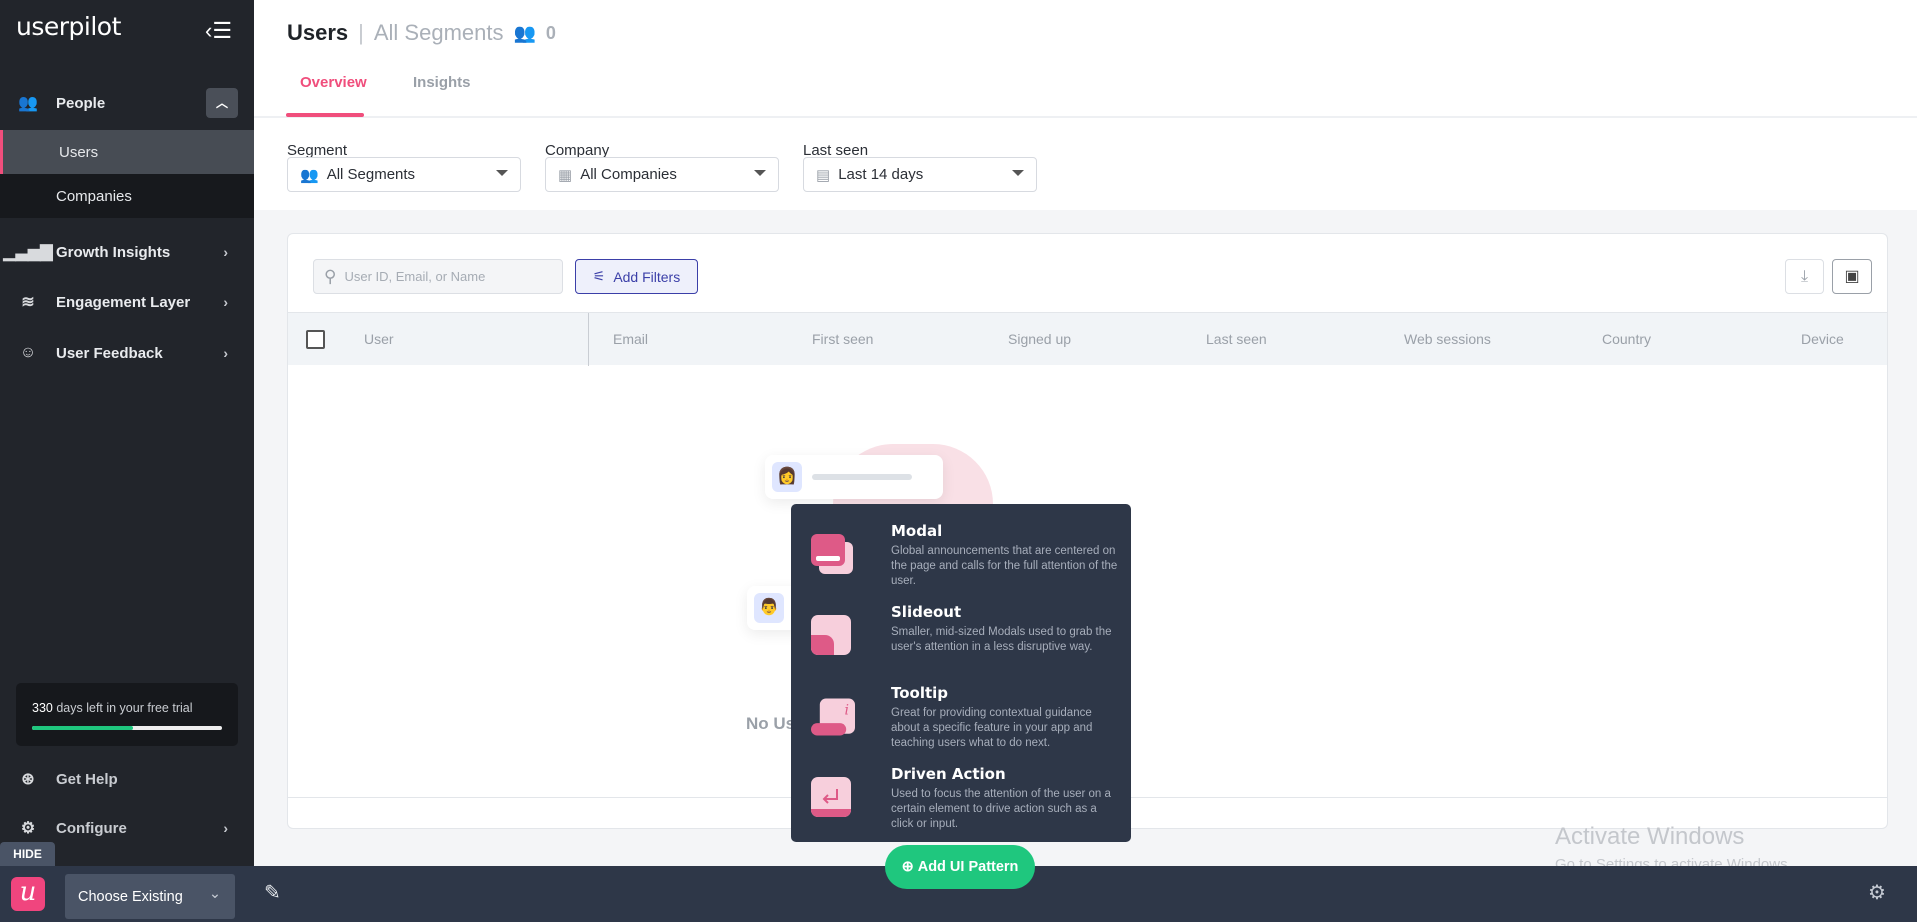 The width and height of the screenshot is (1917, 922). Describe the element at coordinates (28, 894) in the screenshot. I see `userpilot-logo-icon: u` at that location.